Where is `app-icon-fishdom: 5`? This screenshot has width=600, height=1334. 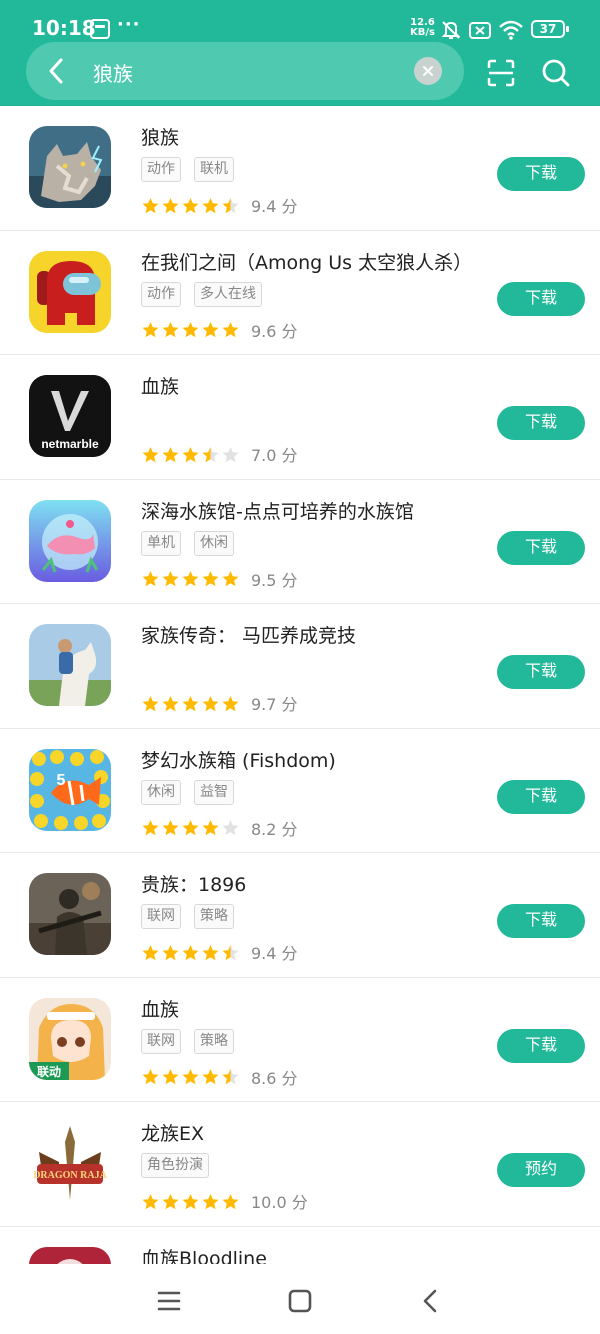
app-icon-fishdom: 5 is located at coordinates (70, 789).